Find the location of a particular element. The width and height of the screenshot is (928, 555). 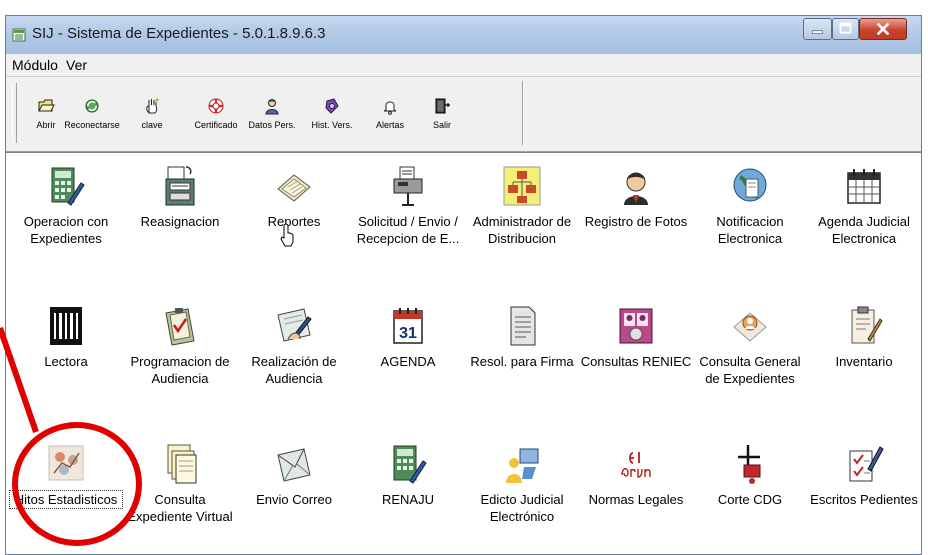

module-agenda: 31 AGENDA is located at coordinates (408, 337).